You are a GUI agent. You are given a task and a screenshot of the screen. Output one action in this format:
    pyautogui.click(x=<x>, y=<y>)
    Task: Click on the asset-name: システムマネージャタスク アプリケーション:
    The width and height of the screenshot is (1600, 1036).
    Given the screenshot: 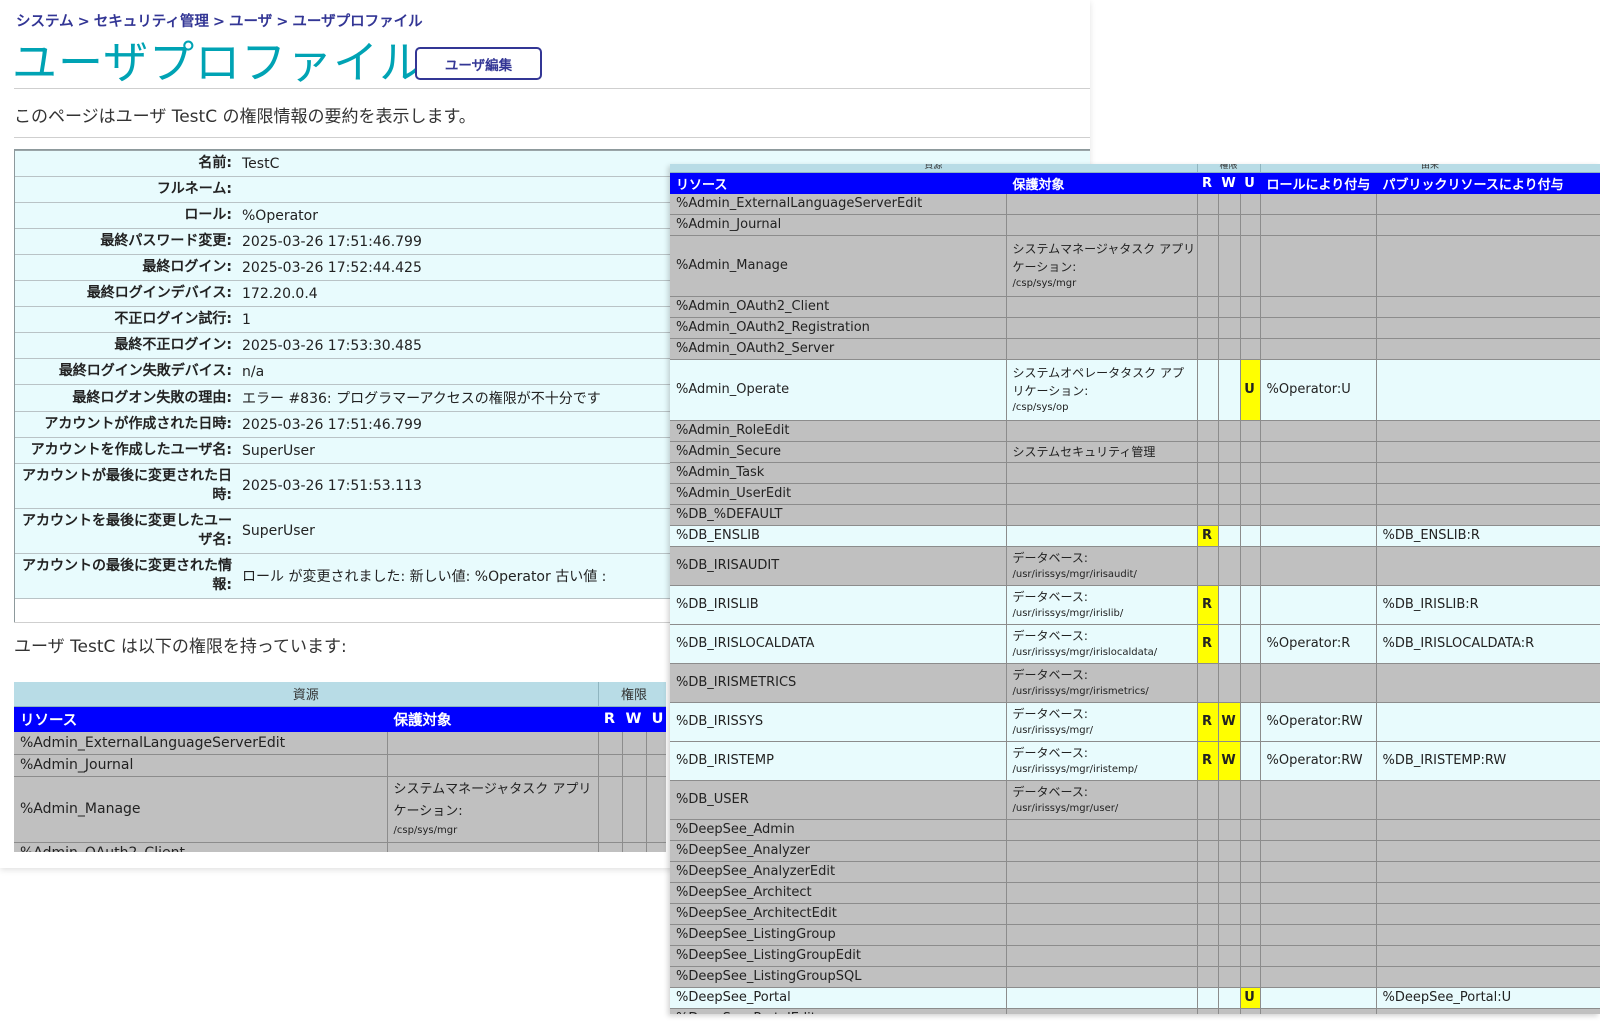 What is the action you would take?
    pyautogui.click(x=492, y=800)
    